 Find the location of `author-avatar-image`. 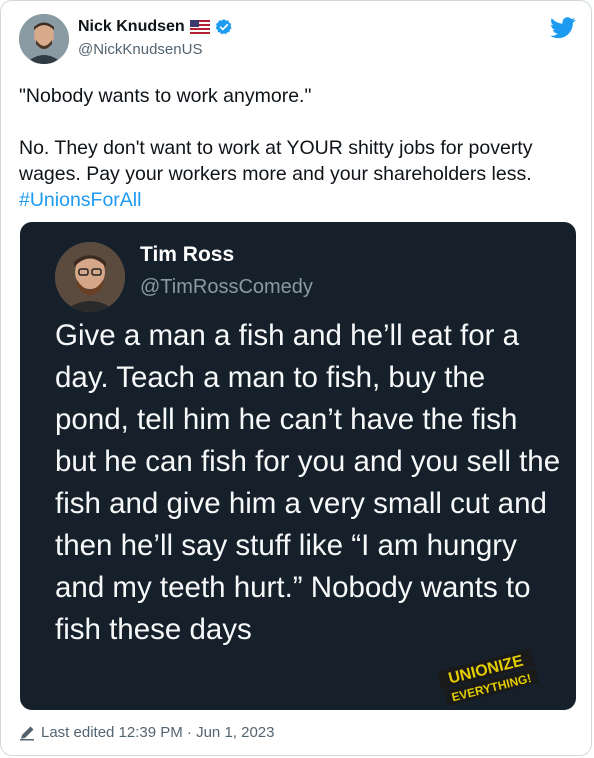

author-avatar-image is located at coordinates (44, 39).